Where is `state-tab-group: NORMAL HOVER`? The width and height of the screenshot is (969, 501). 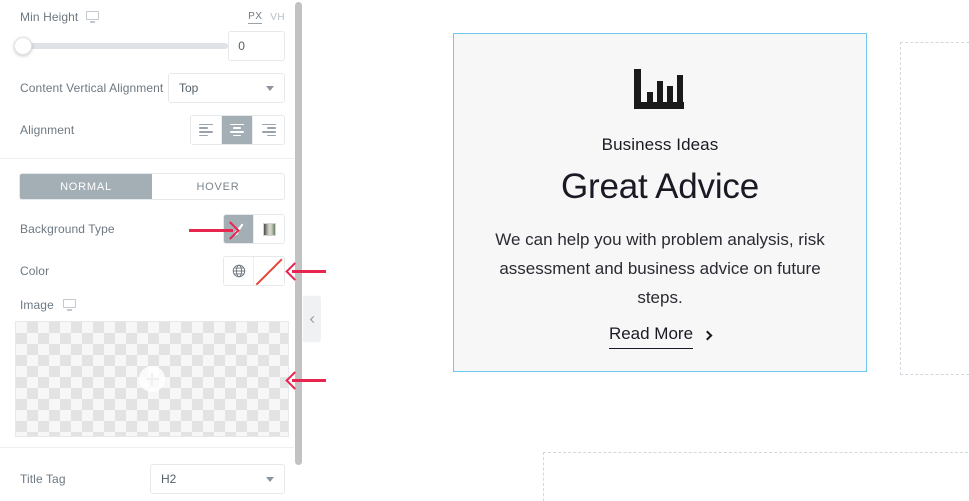
state-tab-group: NORMAL HOVER is located at coordinates (152, 186).